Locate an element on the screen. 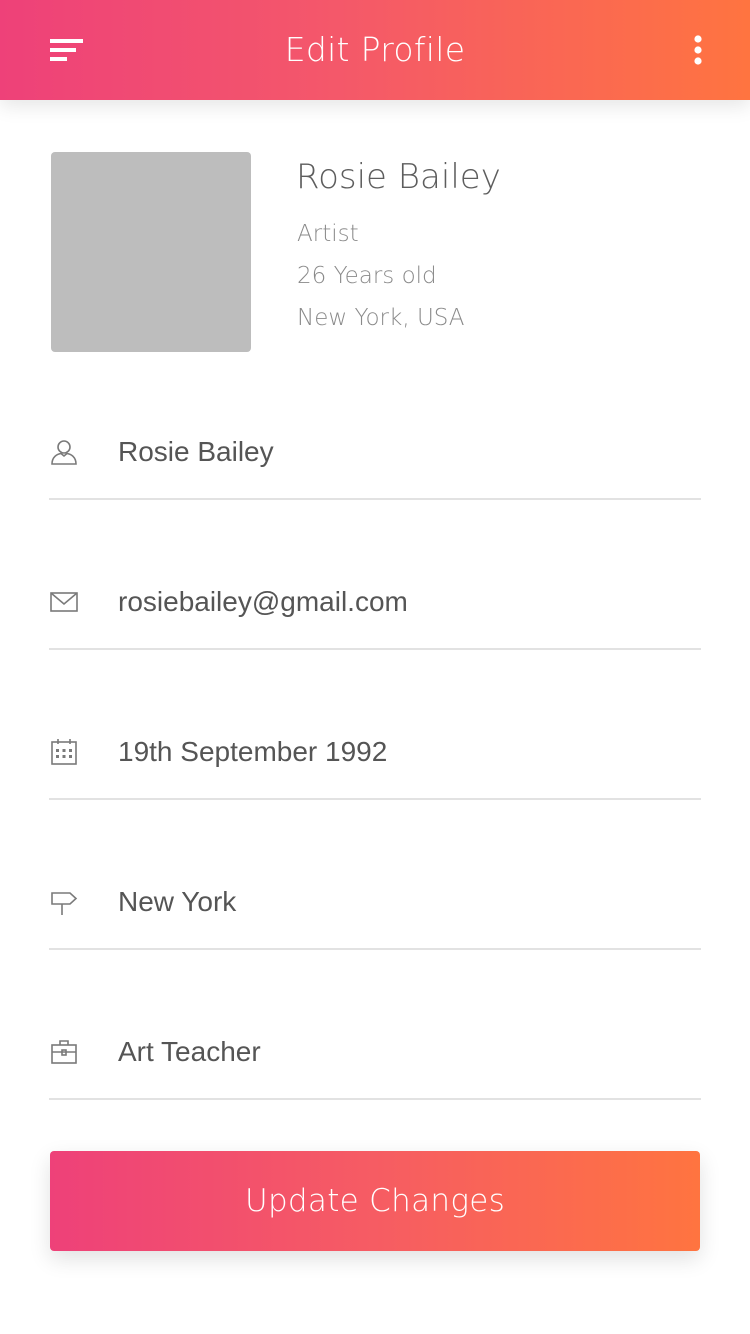 The width and height of the screenshot is (750, 1334). city-field is located at coordinates (375, 905).